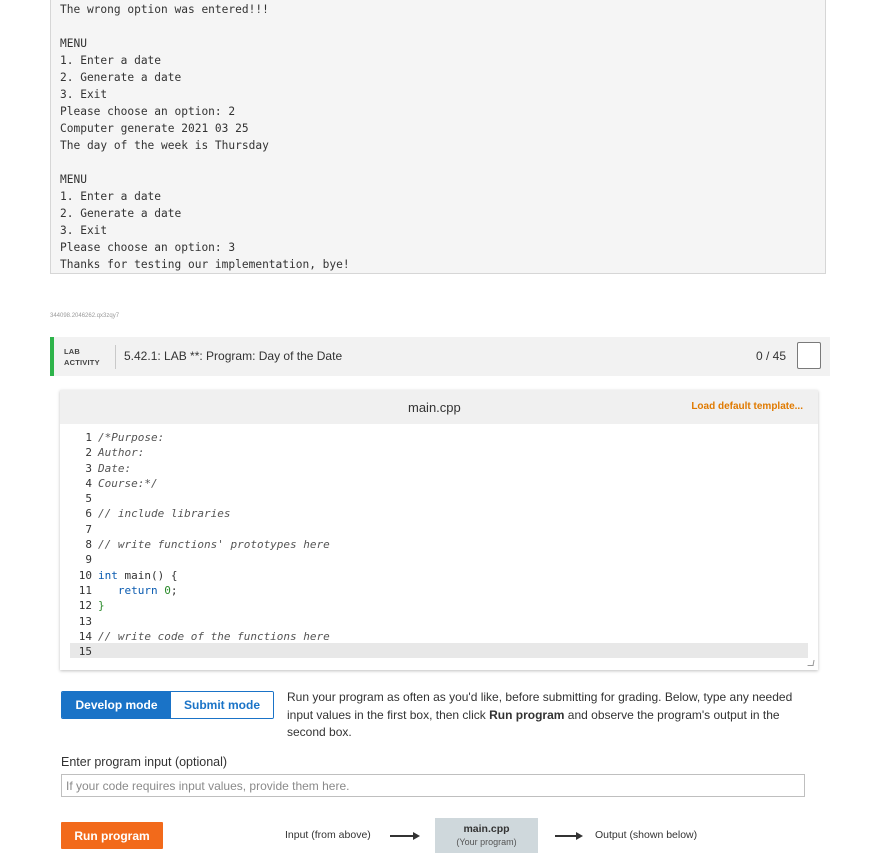 This screenshot has height=853, width=878. I want to click on line-number-gutter: 1 2 3 4 5 6 7 8 9 10 11 12 13 14 15, so click(81, 544).